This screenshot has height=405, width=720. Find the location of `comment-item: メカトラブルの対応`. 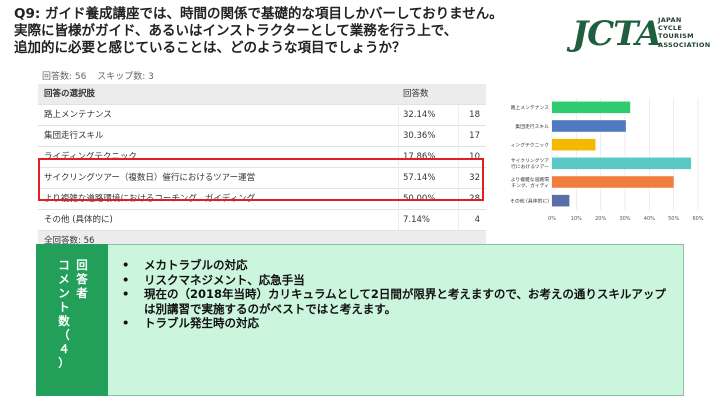

comment-item: メカトラブルの対応 is located at coordinates (395, 265).